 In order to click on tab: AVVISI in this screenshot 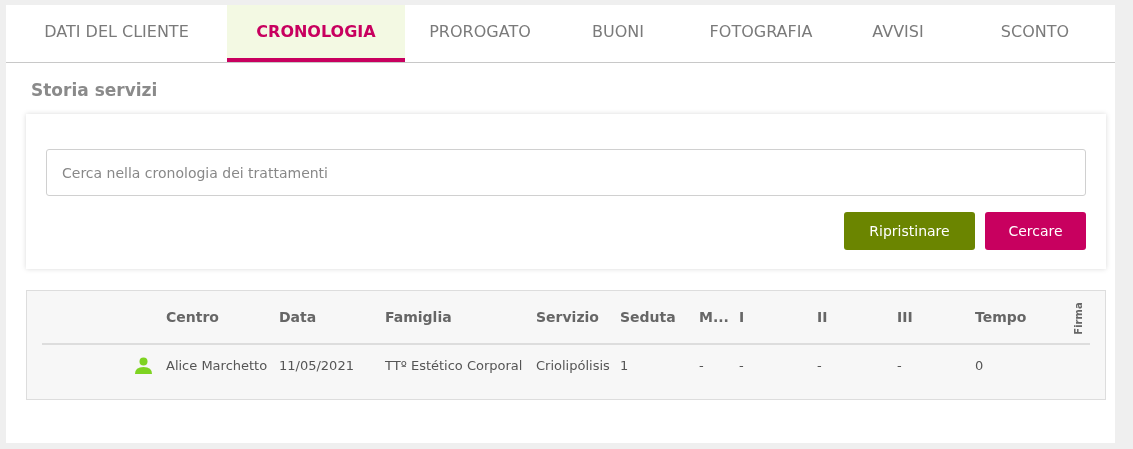, I will do `click(898, 33)`.